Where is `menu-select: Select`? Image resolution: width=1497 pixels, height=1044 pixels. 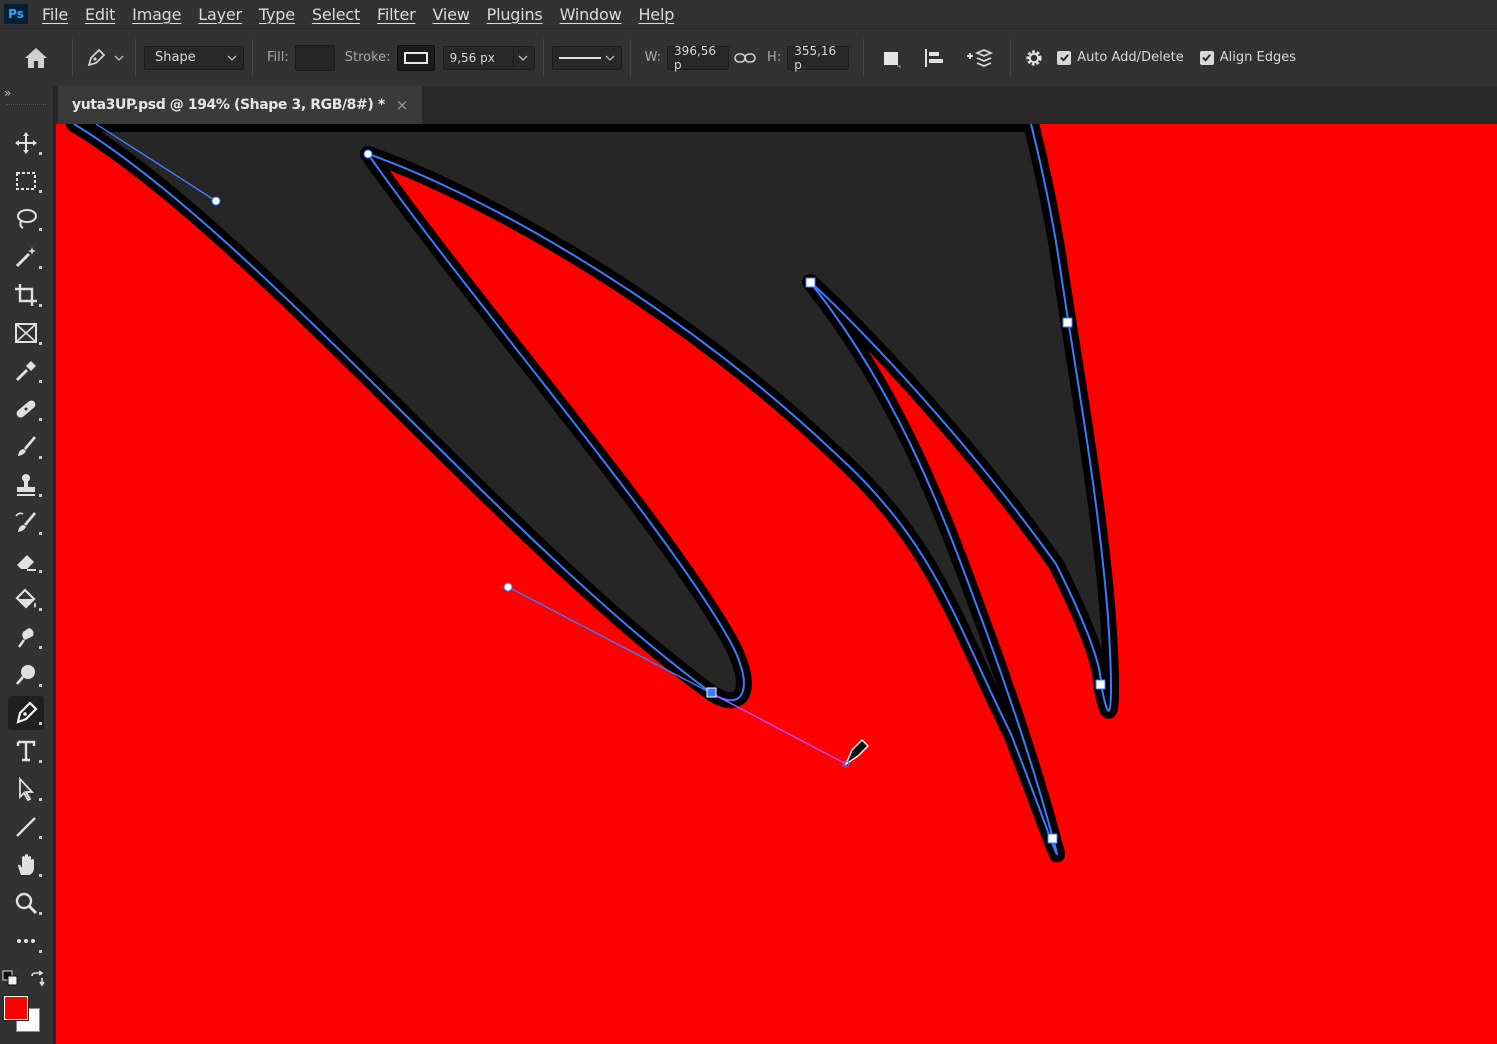
menu-select: Select is located at coordinates (336, 14).